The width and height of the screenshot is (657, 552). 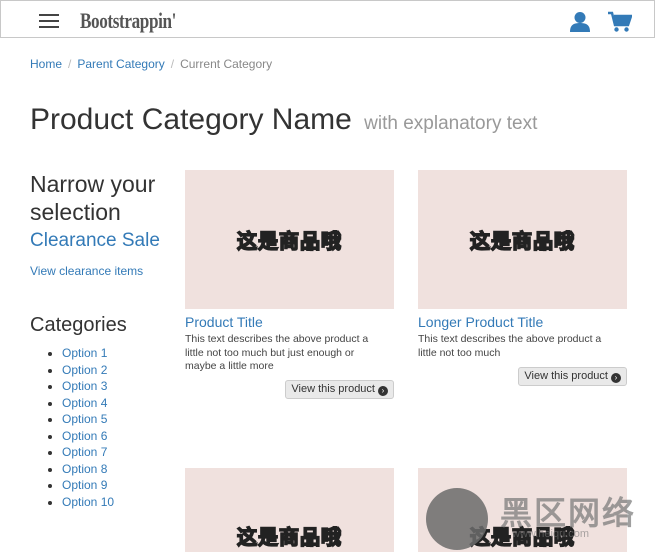 What do you see at coordinates (84, 353) in the screenshot?
I see `category-link: Option 1` at bounding box center [84, 353].